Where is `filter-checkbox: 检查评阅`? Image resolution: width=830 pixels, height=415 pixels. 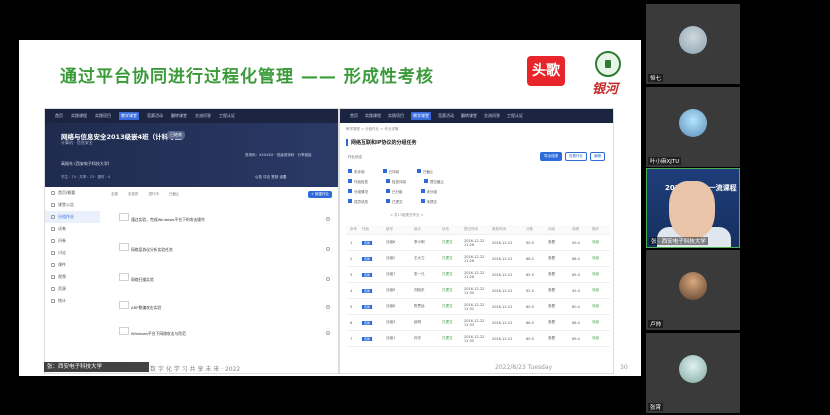 filter-checkbox: 检查评阅 is located at coordinates (396, 182).